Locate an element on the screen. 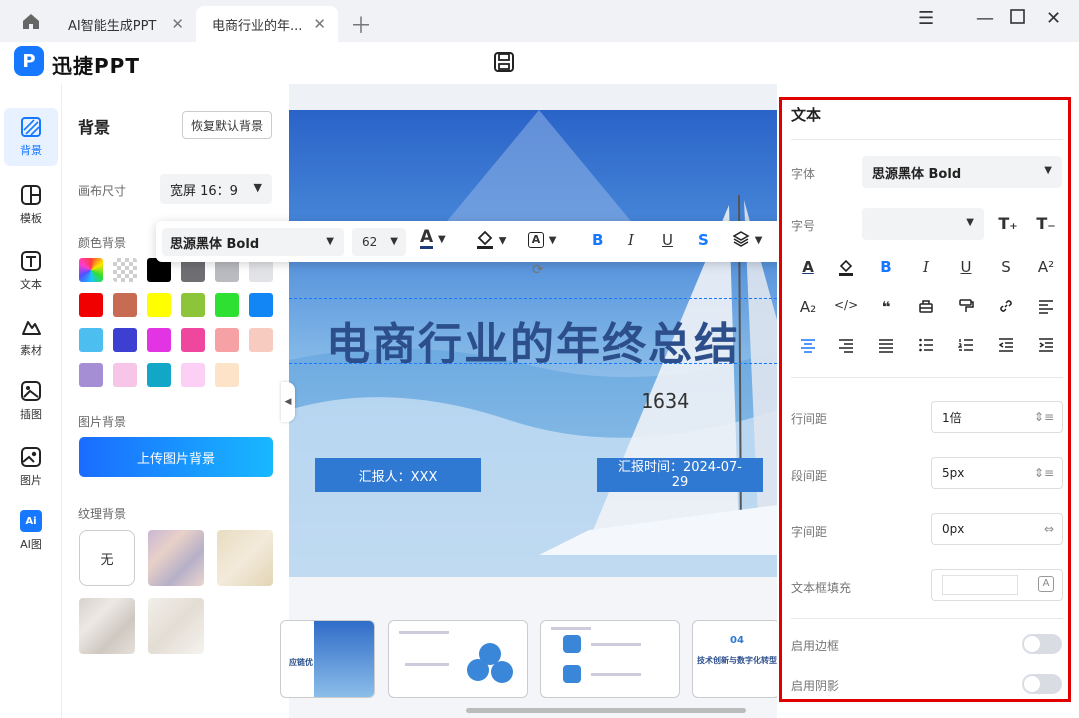 This screenshot has width=1079, height=718. texture-marble-pink is located at coordinates (176, 558).